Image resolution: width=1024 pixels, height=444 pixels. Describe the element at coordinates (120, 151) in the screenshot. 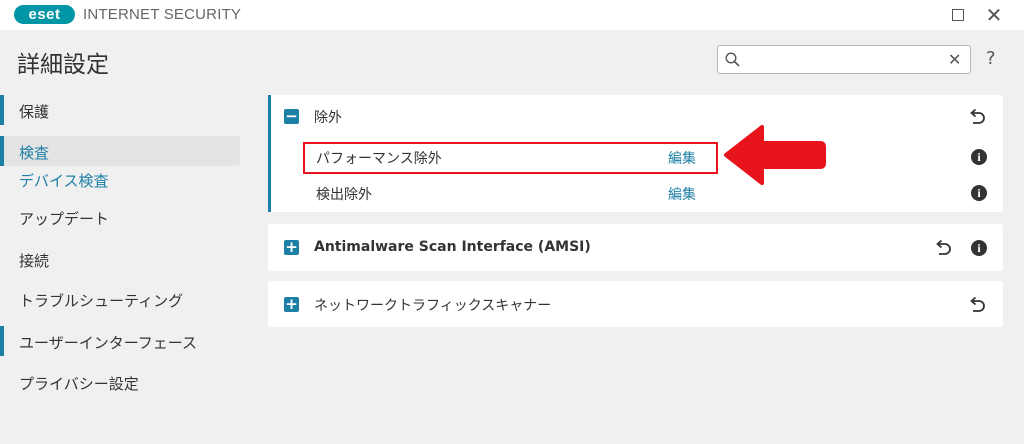

I see `sidebar-item-scan: 検査` at that location.